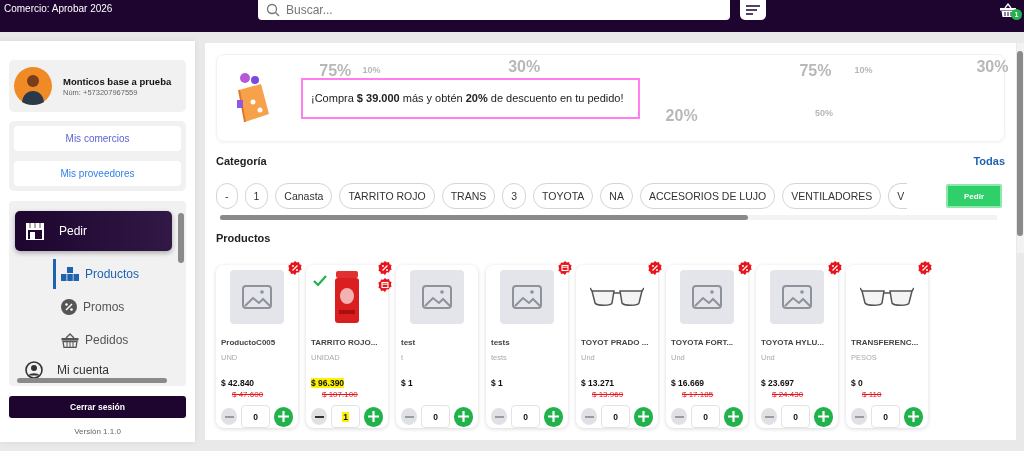 The height and width of the screenshot is (451, 1024). Describe the element at coordinates (97, 407) in the screenshot. I see `logout-button: Cerrar sesión` at that location.